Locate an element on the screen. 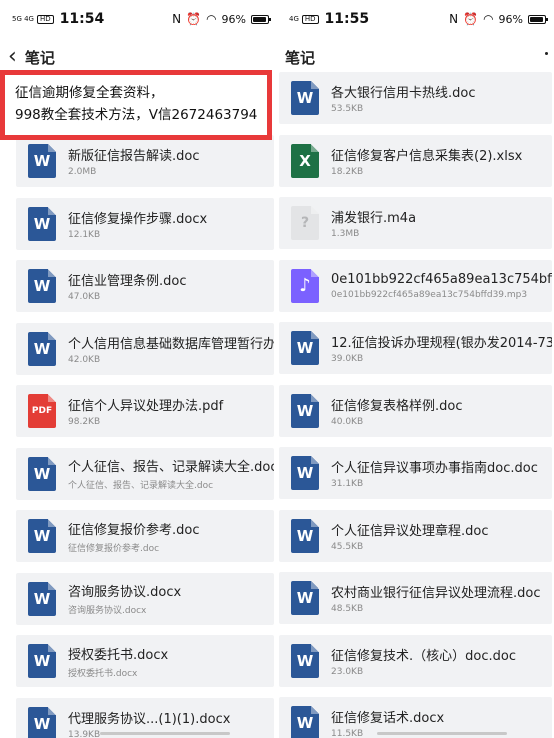 This screenshot has width=554, height=738. file-size: 39.0KB is located at coordinates (347, 359).